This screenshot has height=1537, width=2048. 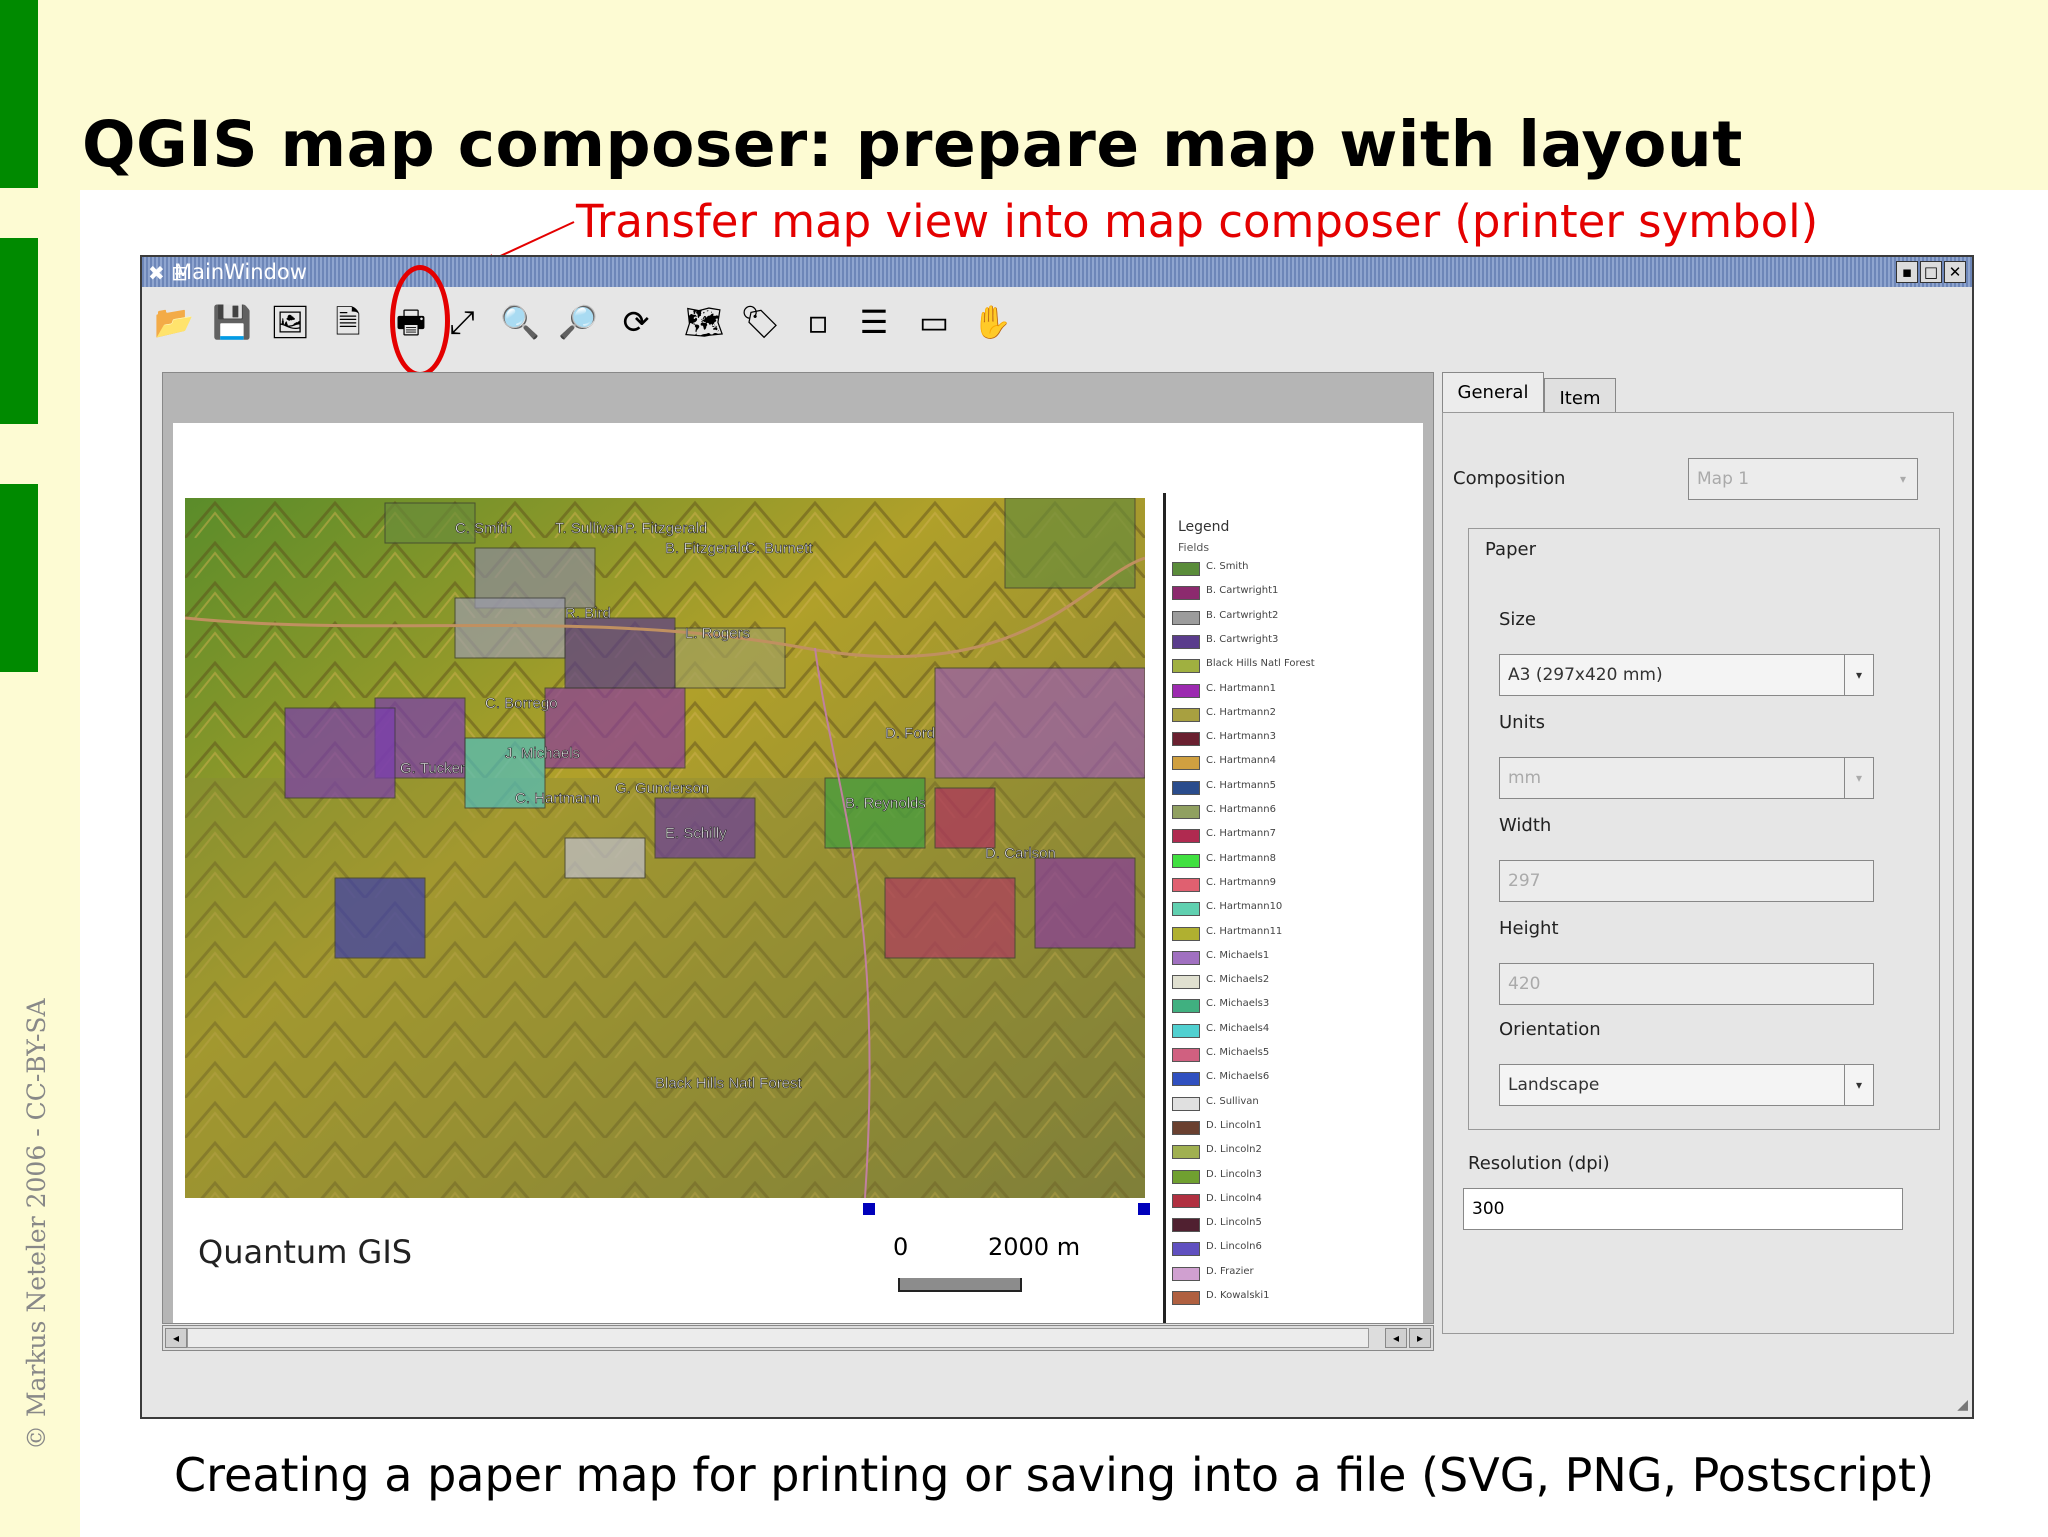 I want to click on legend-item: C. Michaels4, so click(x=1282, y=1031).